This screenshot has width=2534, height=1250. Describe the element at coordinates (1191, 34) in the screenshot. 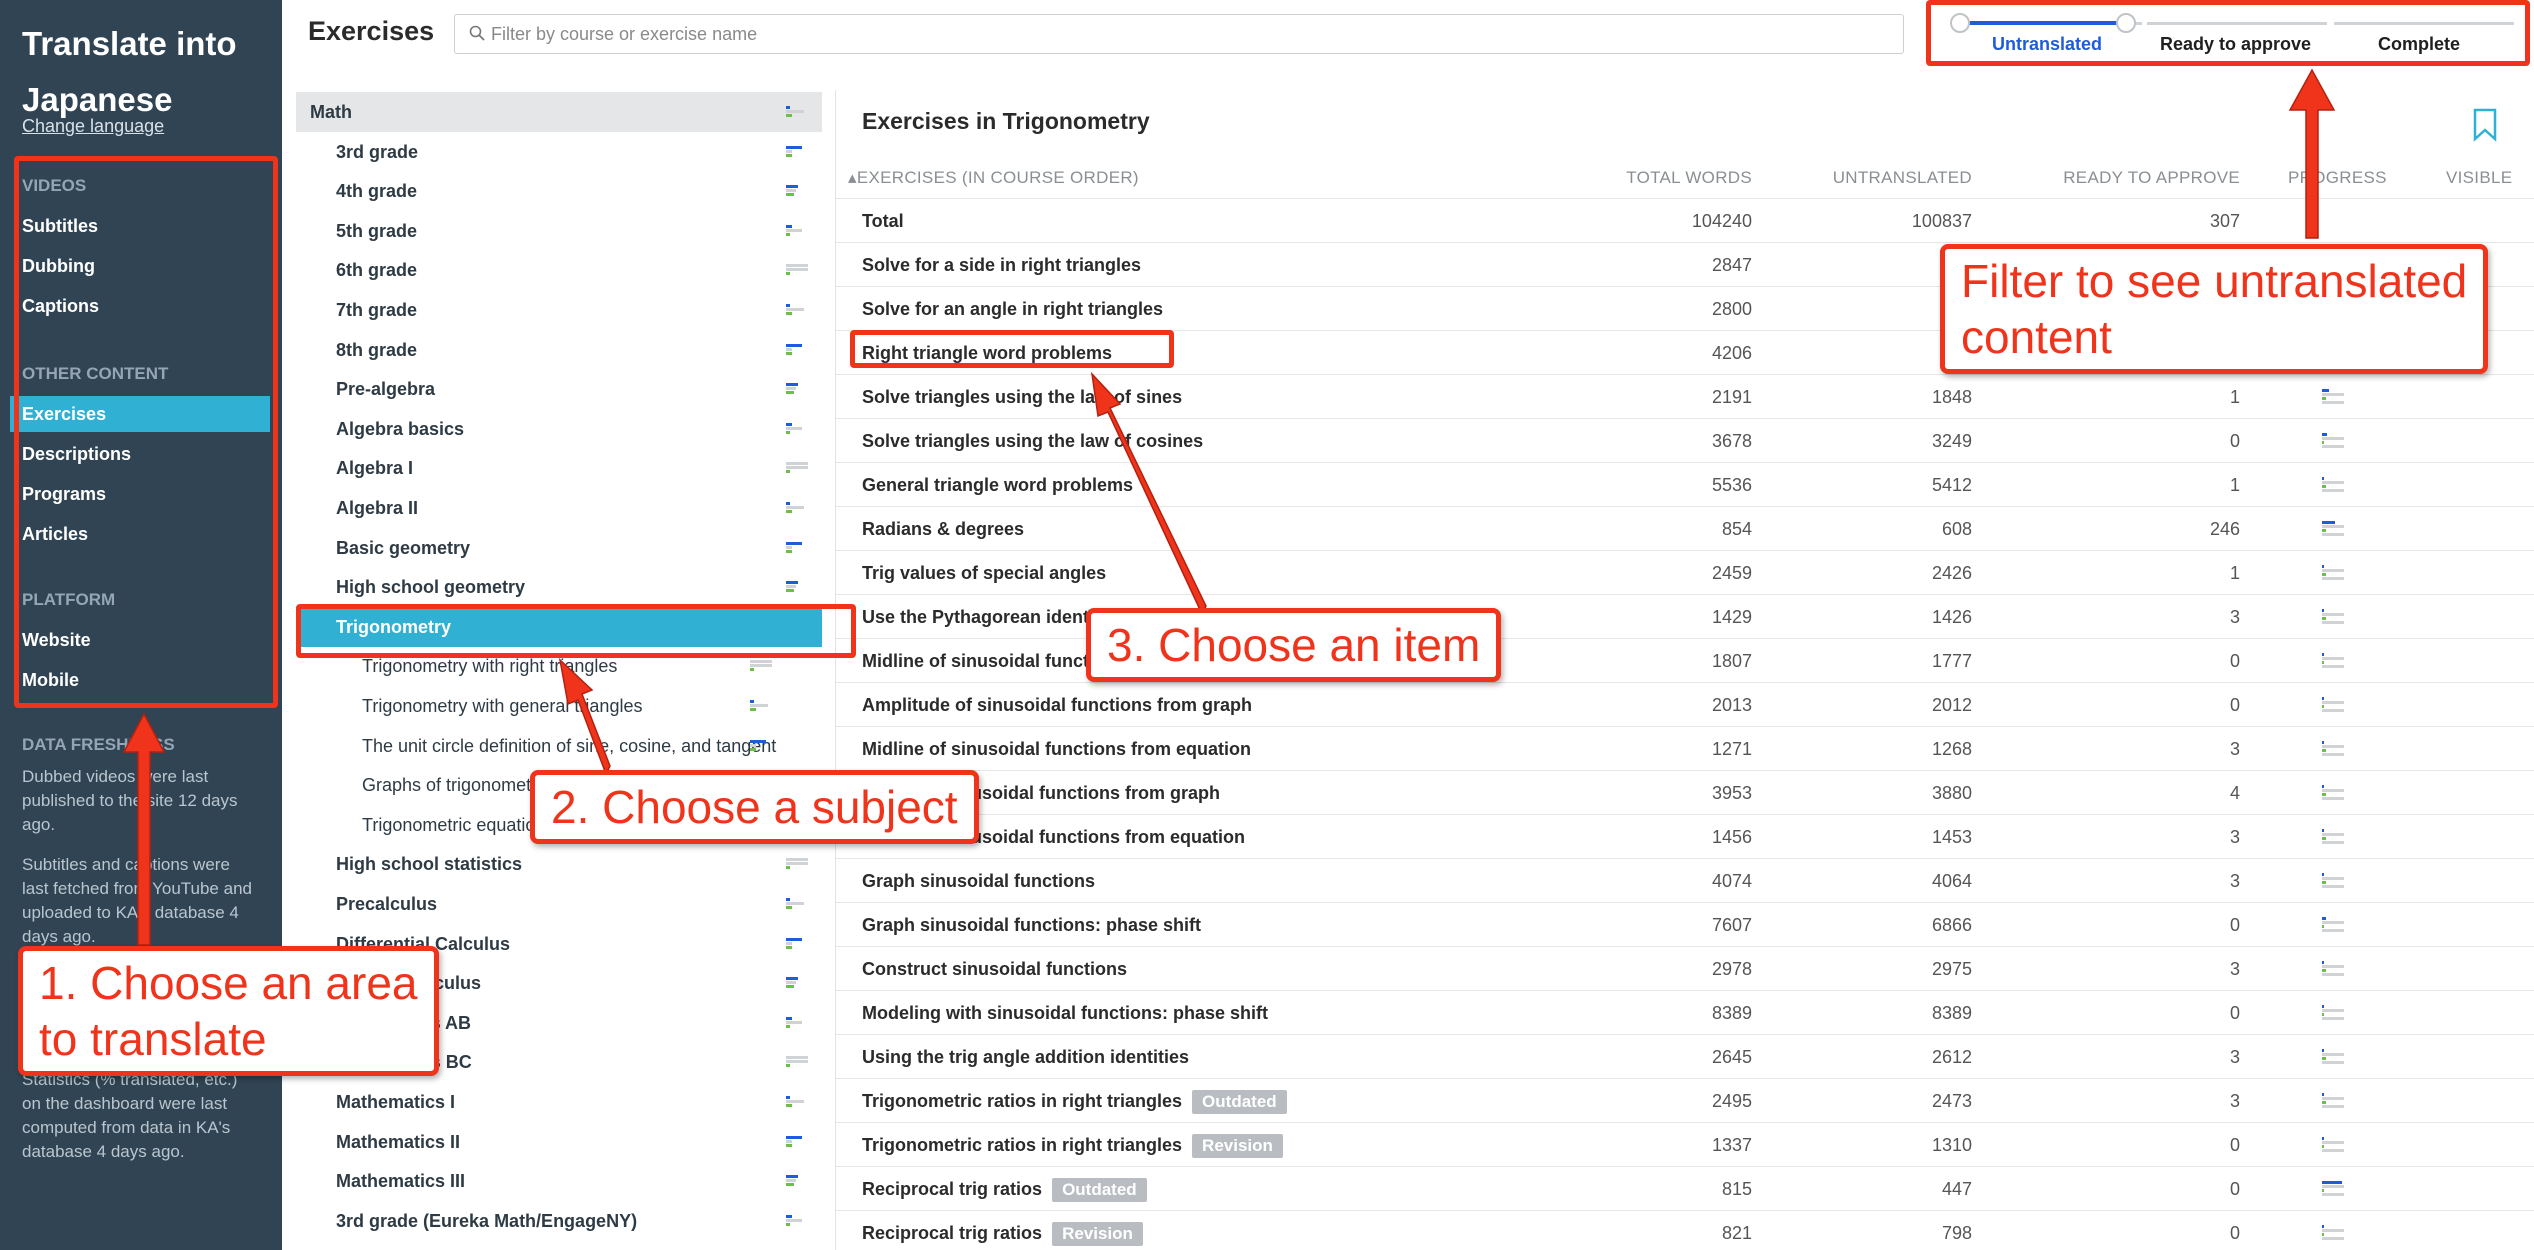

I see `search-input` at that location.